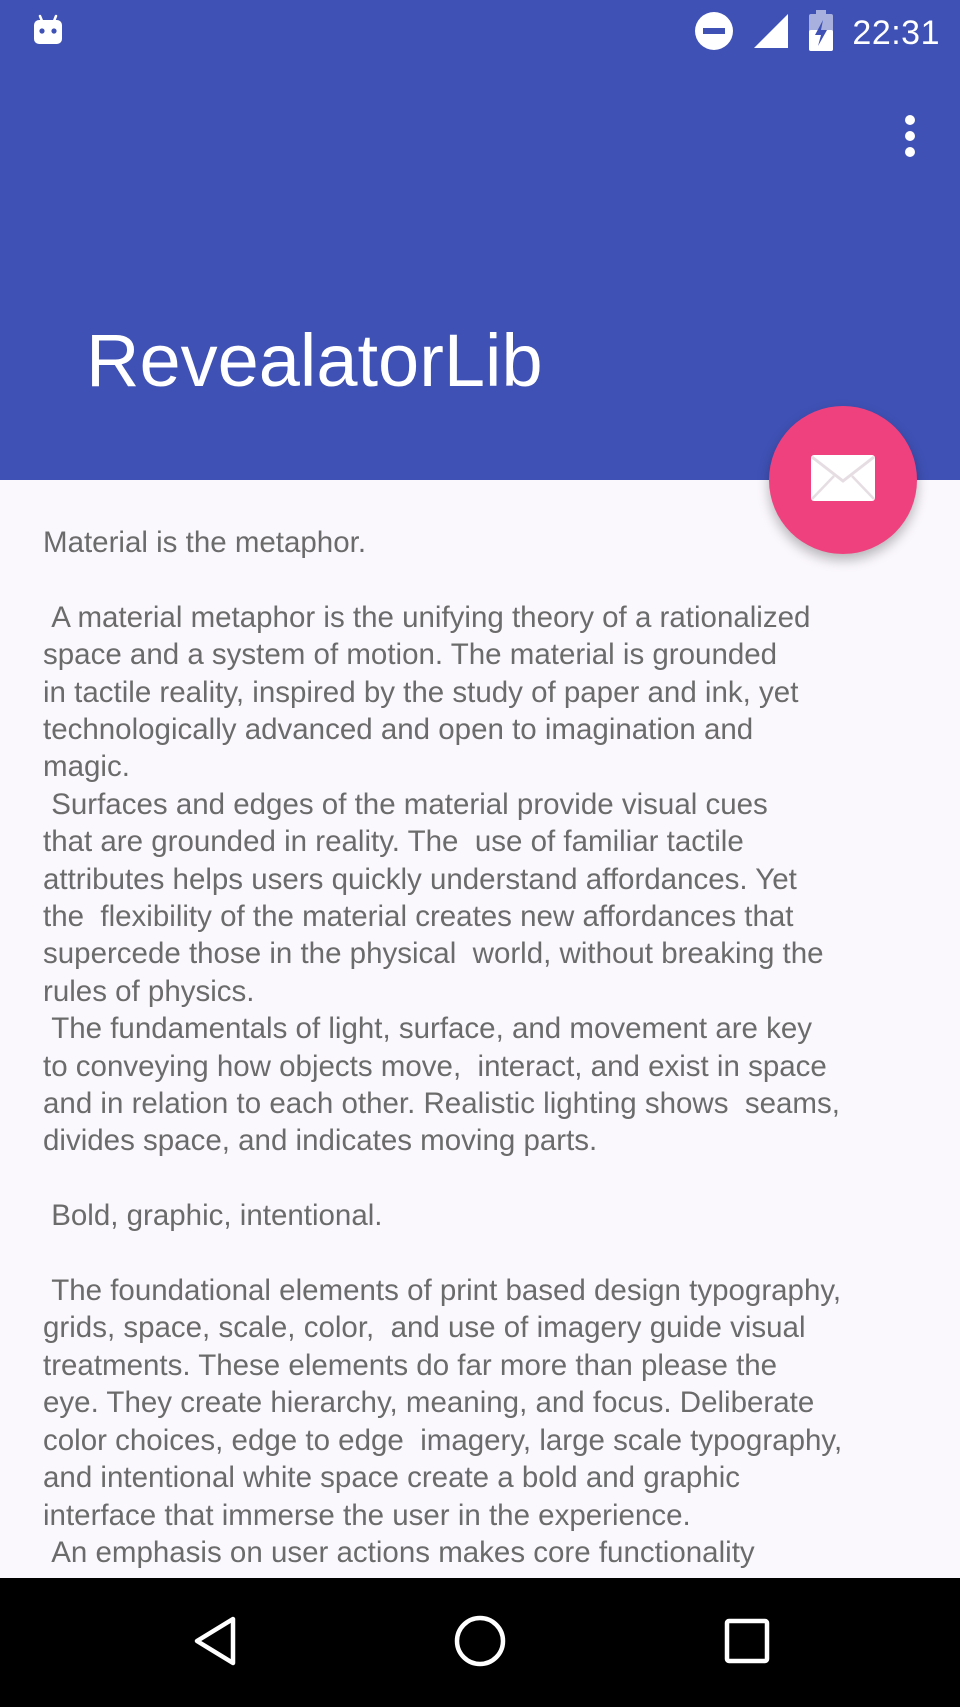 This screenshot has width=960, height=1707. I want to click on back-button, so click(215, 1643).